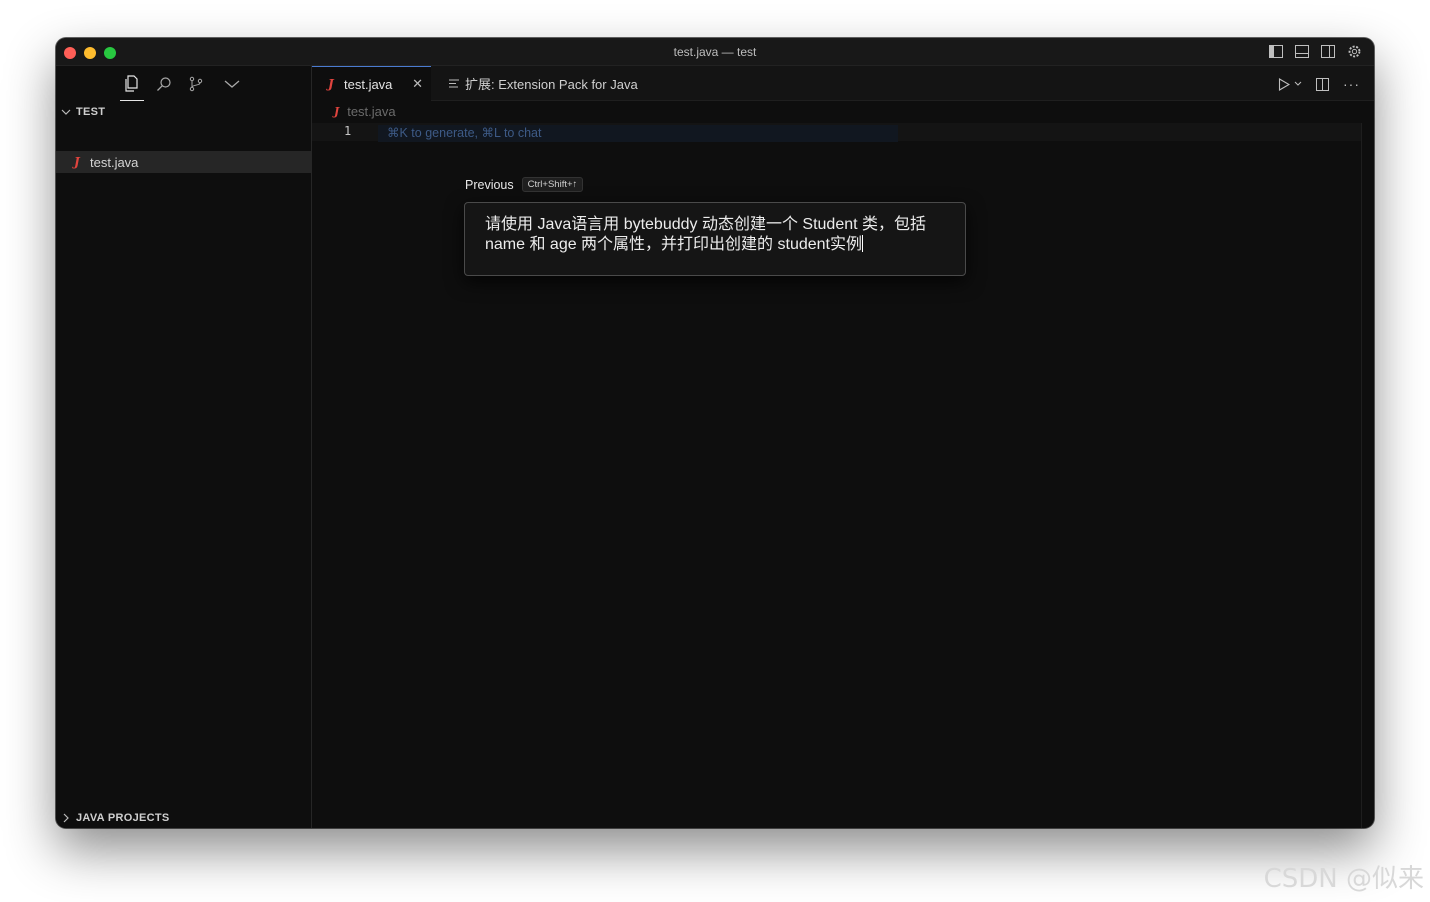 Image resolution: width=1430 pixels, height=902 pixels. I want to click on tab-label: test.java, so click(368, 84).